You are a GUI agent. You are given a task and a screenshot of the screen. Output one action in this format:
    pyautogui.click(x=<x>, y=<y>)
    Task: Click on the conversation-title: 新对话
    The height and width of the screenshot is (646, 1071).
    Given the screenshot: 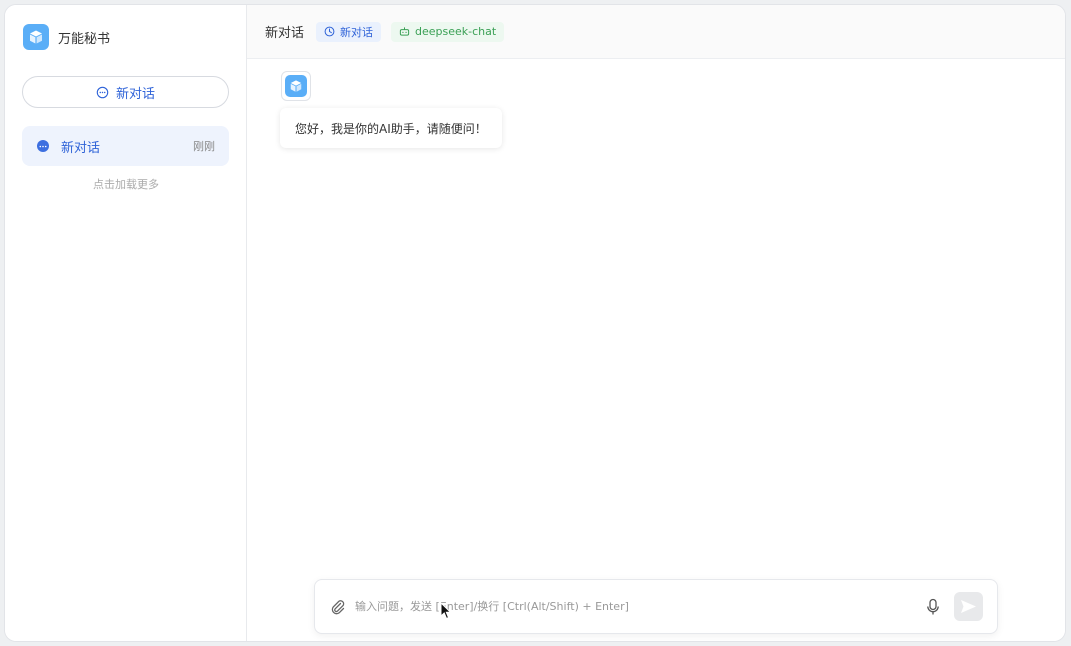 What is the action you would take?
    pyautogui.click(x=81, y=148)
    